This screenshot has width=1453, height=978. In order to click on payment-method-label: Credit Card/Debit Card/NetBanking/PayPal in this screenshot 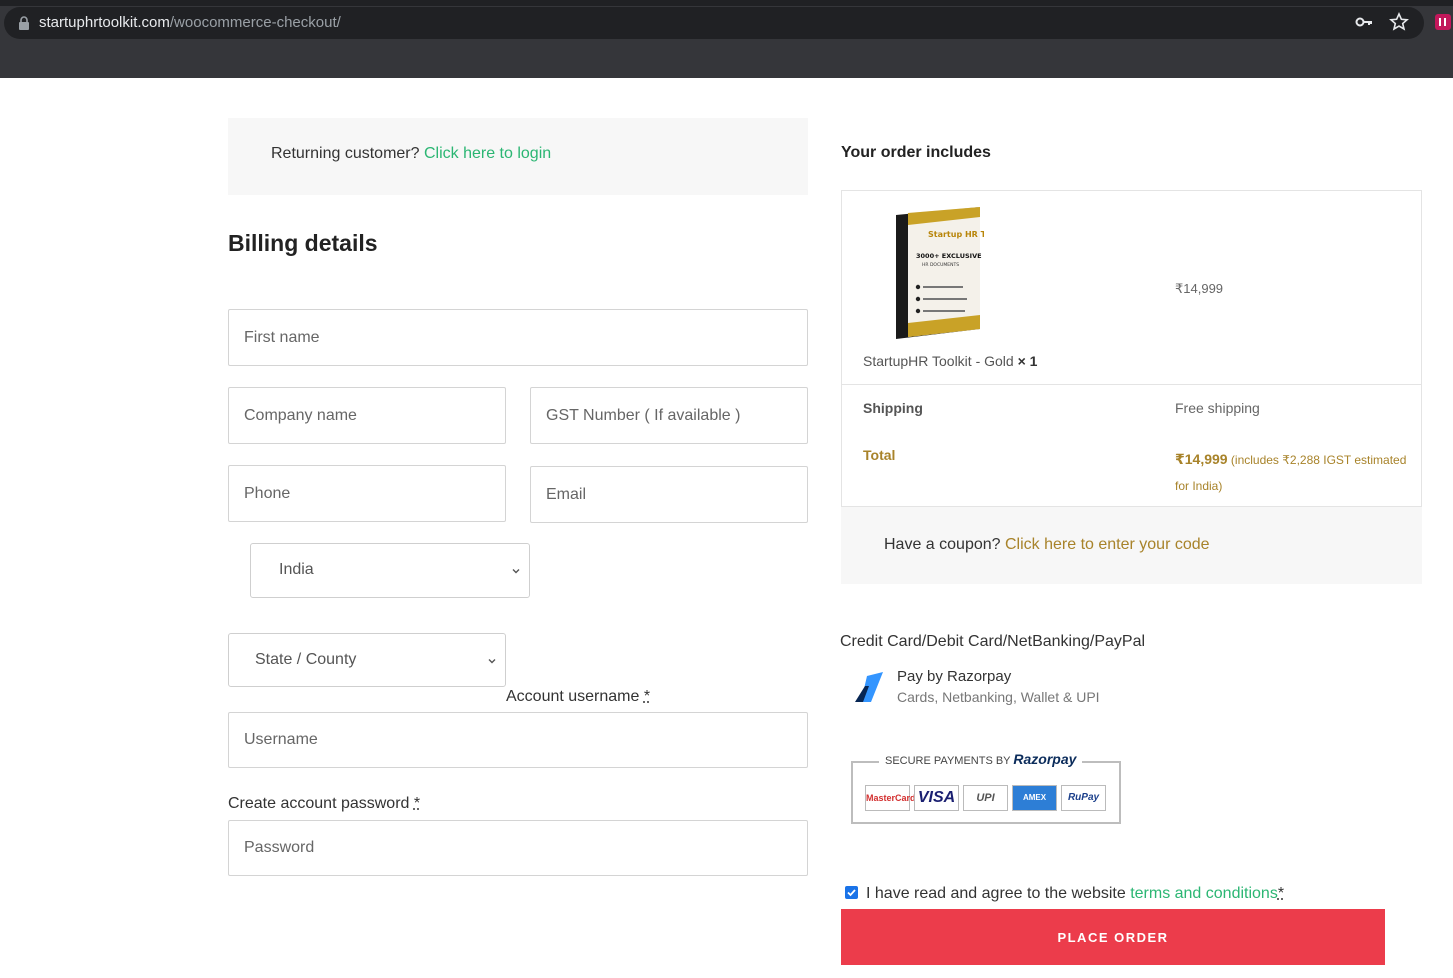, I will do `click(992, 642)`.